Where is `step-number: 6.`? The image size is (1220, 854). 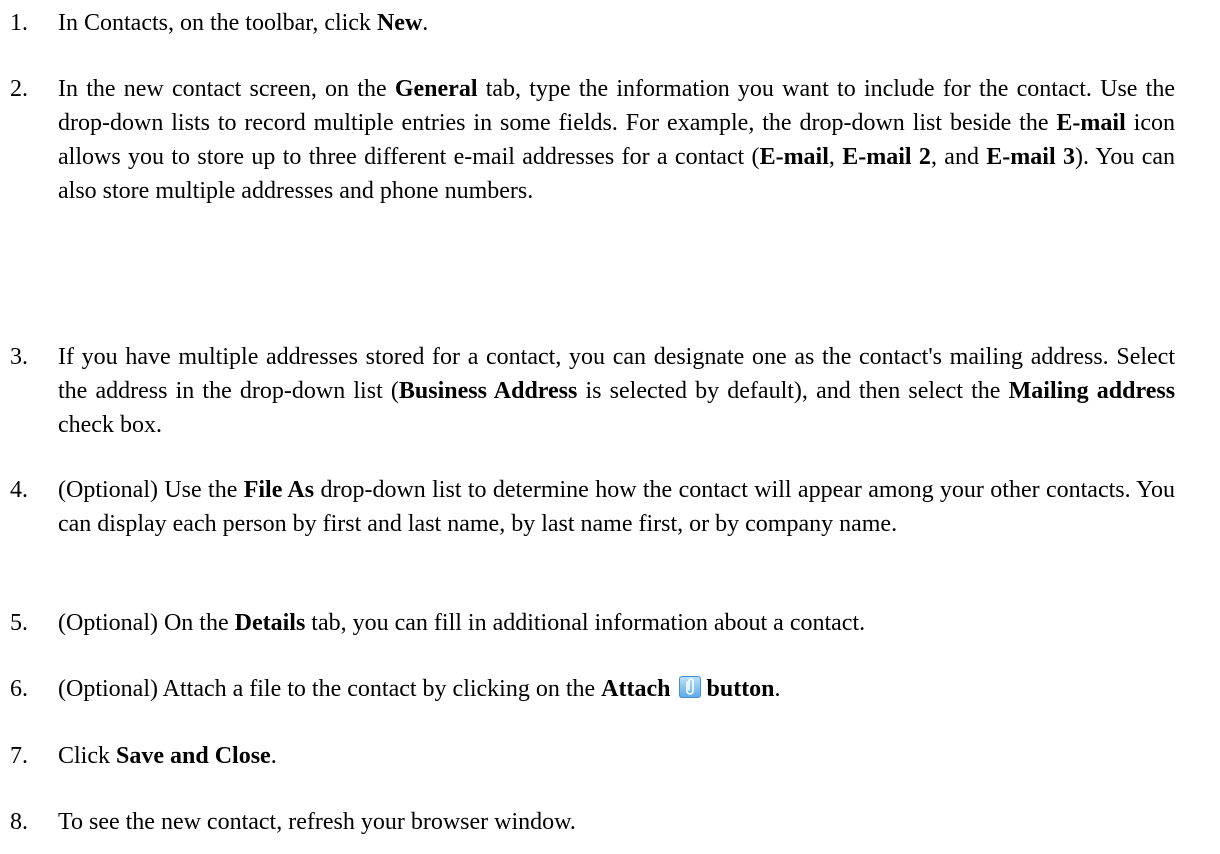 step-number: 6. is located at coordinates (19, 689).